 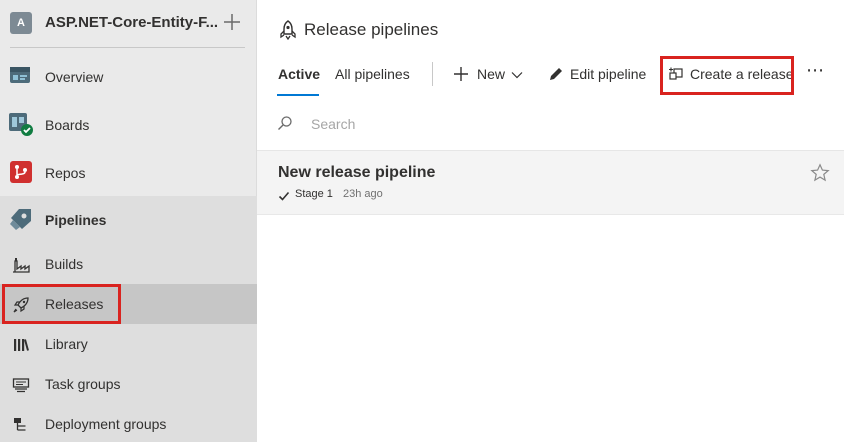 What do you see at coordinates (21, 76) in the screenshot?
I see `overview-icon` at bounding box center [21, 76].